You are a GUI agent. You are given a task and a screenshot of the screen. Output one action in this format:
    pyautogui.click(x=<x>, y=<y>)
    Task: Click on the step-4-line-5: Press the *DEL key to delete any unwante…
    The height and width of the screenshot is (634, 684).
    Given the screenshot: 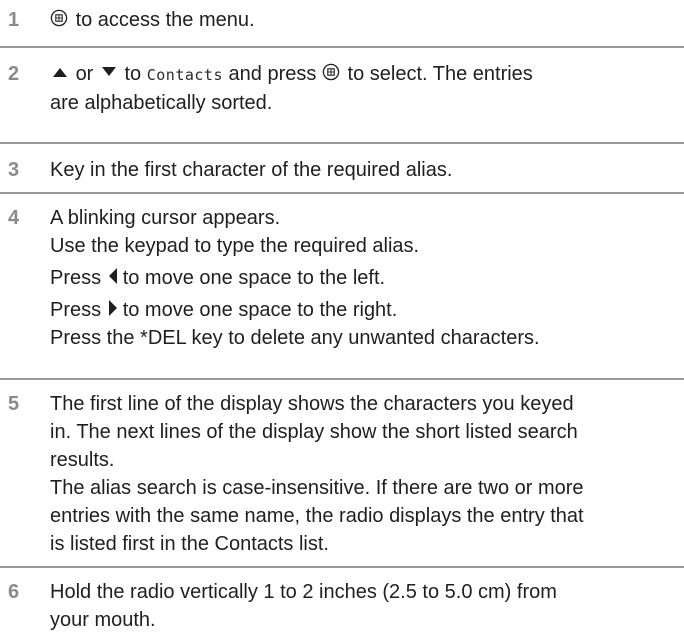 What is the action you would take?
    pyautogui.click(x=295, y=338)
    